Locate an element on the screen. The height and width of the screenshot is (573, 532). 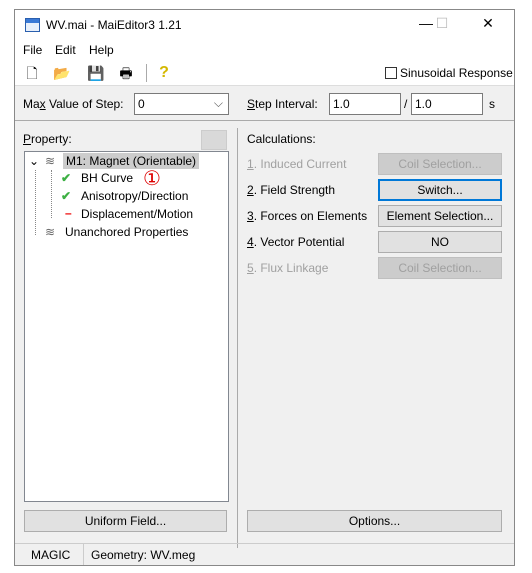
calculations-label: Calculations: is located at coordinates (281, 139).